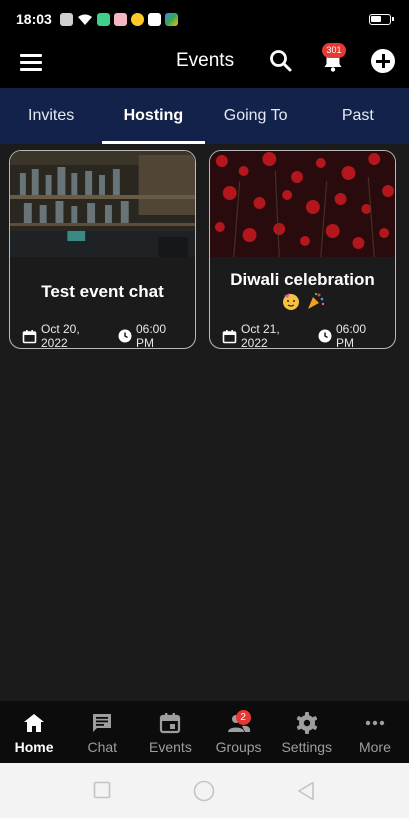 This screenshot has width=409, height=818. What do you see at coordinates (302, 301) in the screenshot?
I see `event-title-emoji` at bounding box center [302, 301].